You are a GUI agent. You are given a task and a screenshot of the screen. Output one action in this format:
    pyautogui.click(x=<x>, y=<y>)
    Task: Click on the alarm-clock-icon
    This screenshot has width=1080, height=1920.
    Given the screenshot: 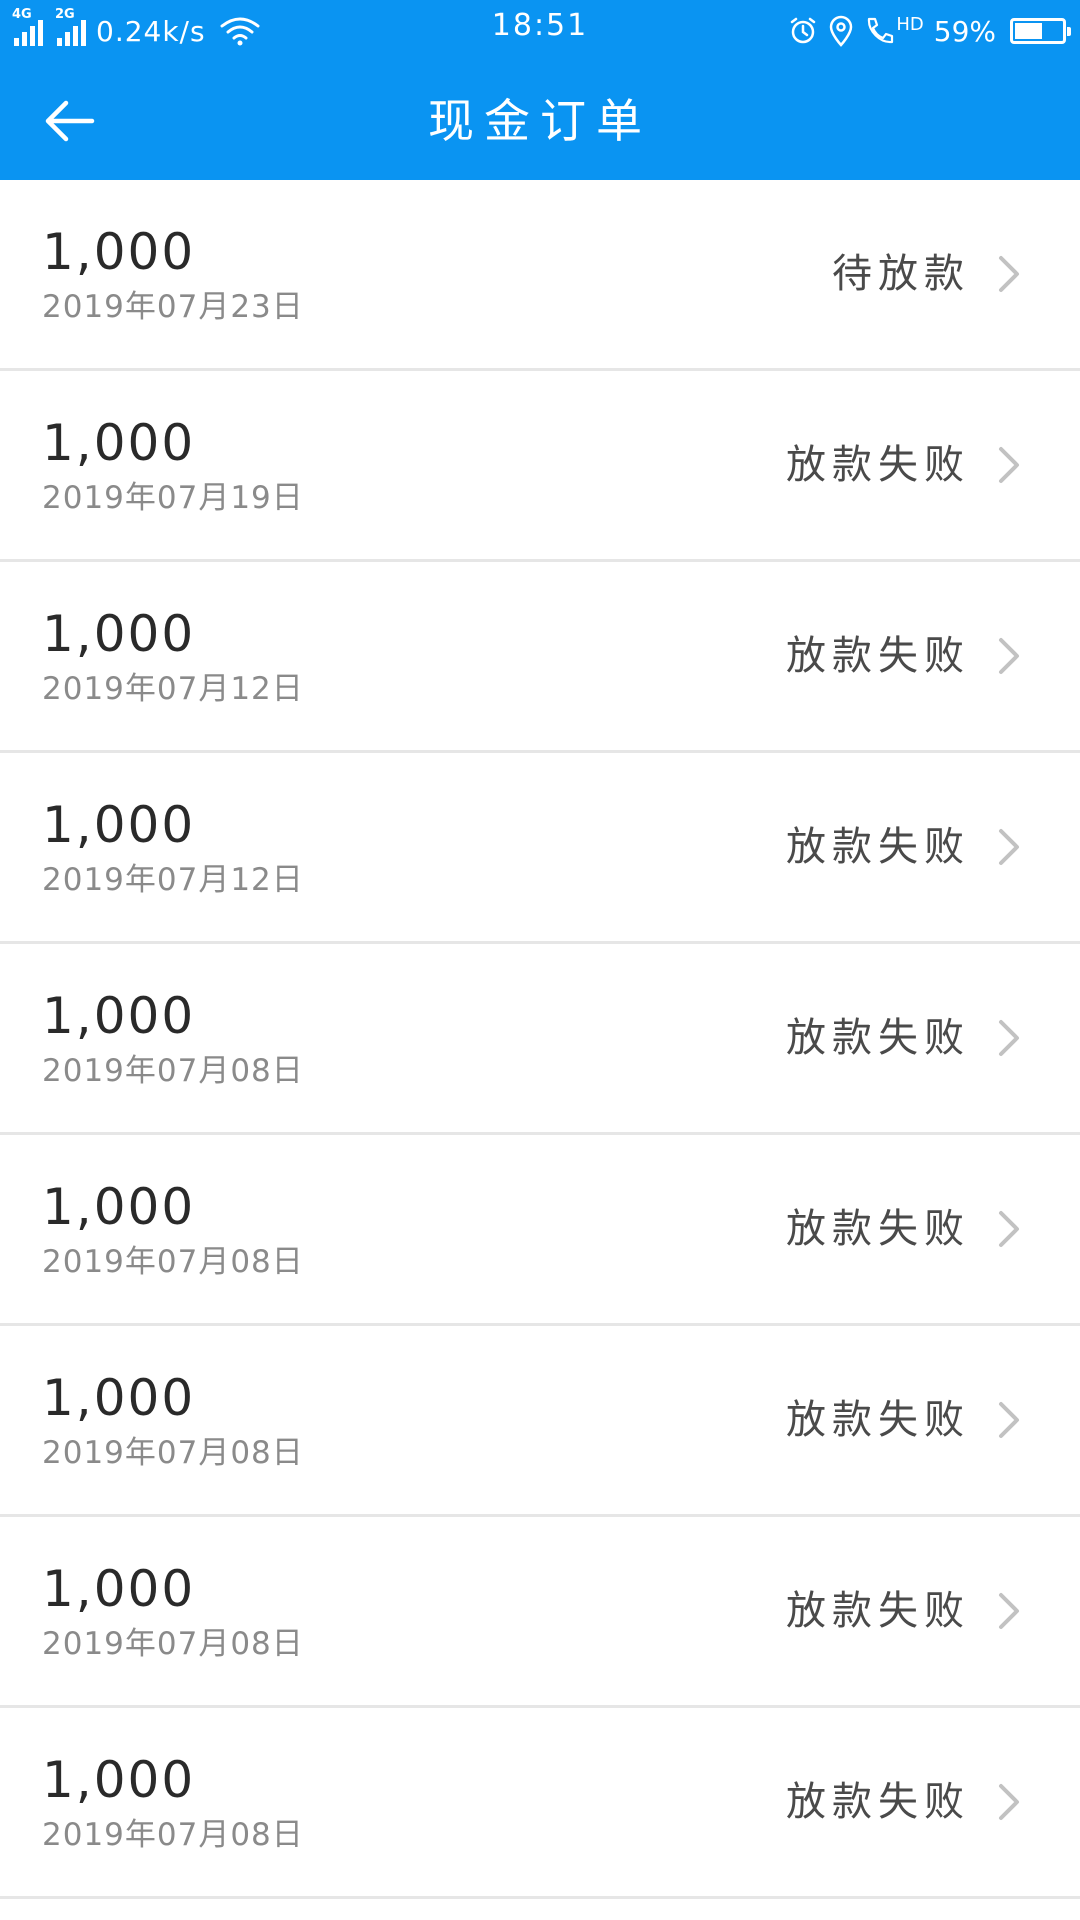 What is the action you would take?
    pyautogui.click(x=803, y=30)
    